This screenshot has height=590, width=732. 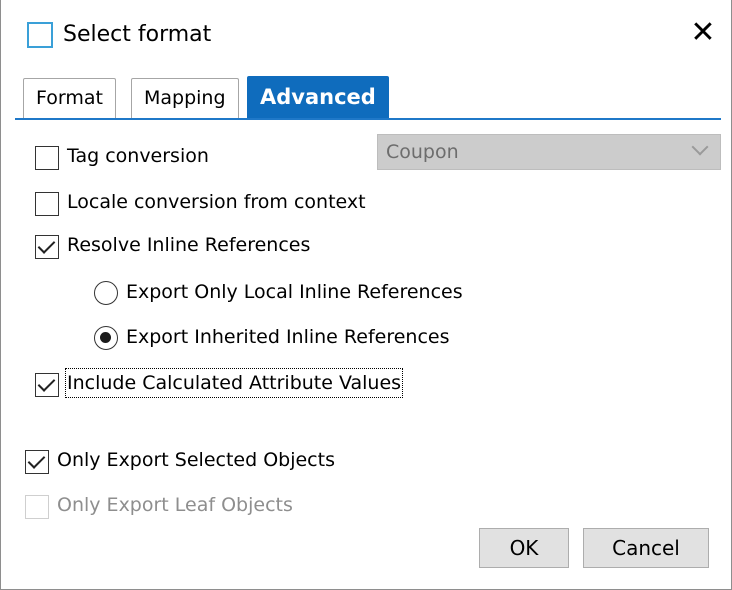 I want to click on export-local-inline-label: Export Only Local Inline References, so click(x=294, y=292).